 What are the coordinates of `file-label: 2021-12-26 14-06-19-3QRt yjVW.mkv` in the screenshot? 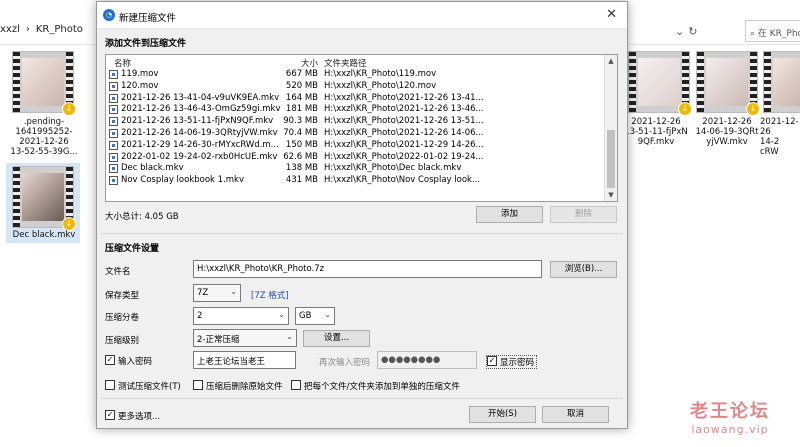 It's located at (727, 132).